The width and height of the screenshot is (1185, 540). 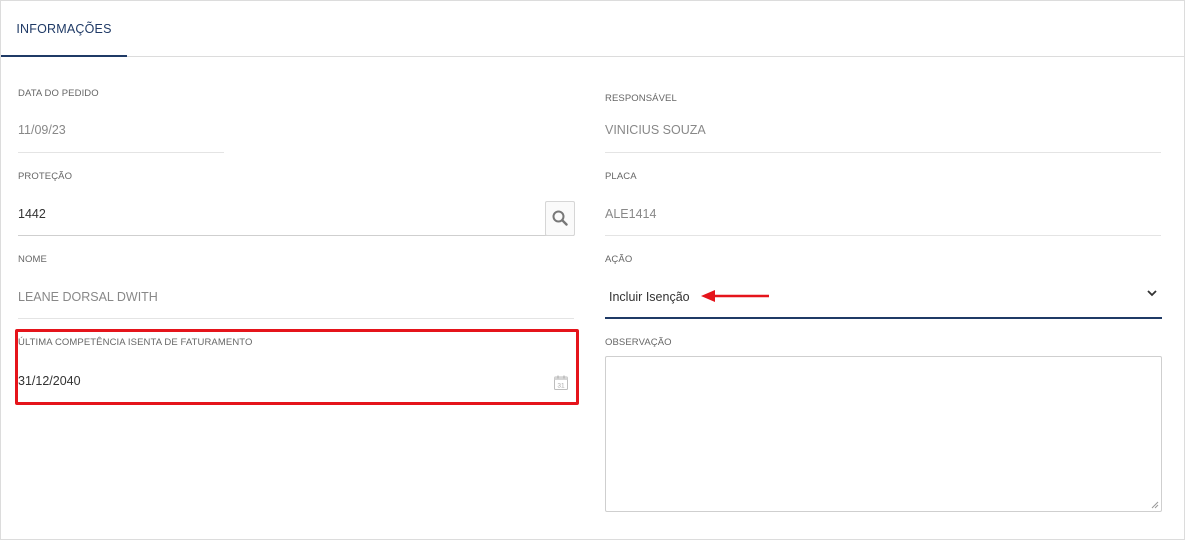 I want to click on placa-underline, so click(x=883, y=235).